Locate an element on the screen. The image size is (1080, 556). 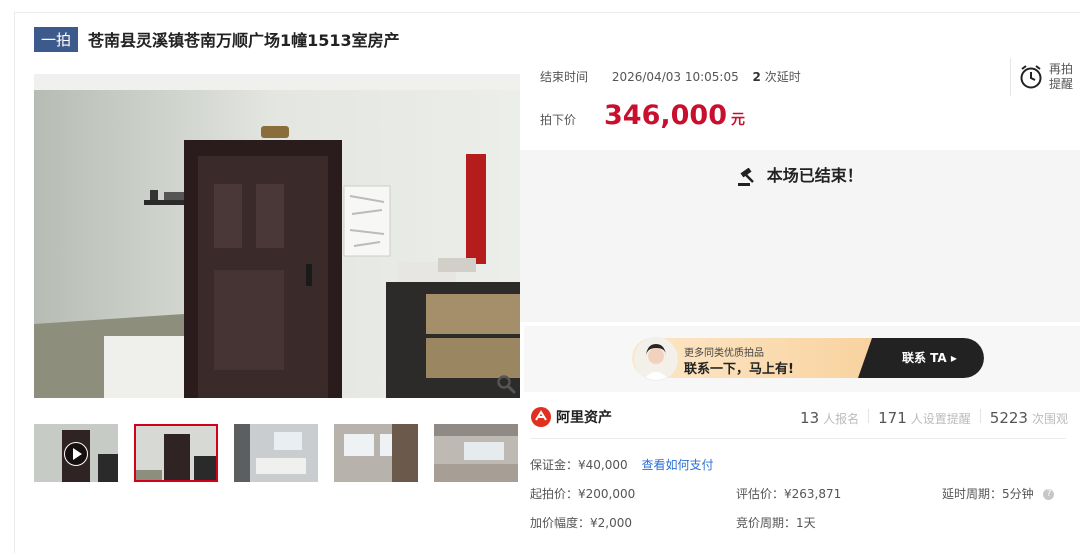
delay-suffix: 次延时 is located at coordinates (782, 77).